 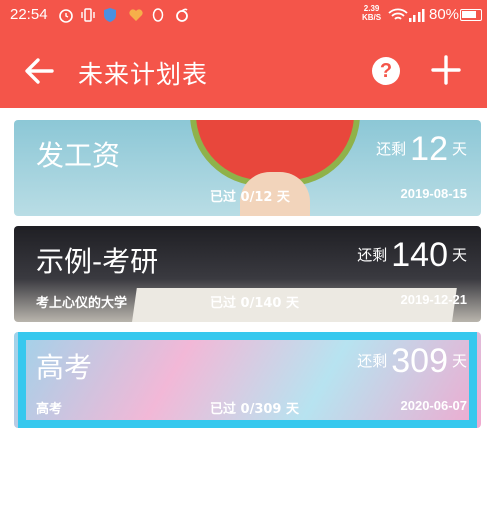 I want to click on plan-name: 发工资, so click(x=78, y=155).